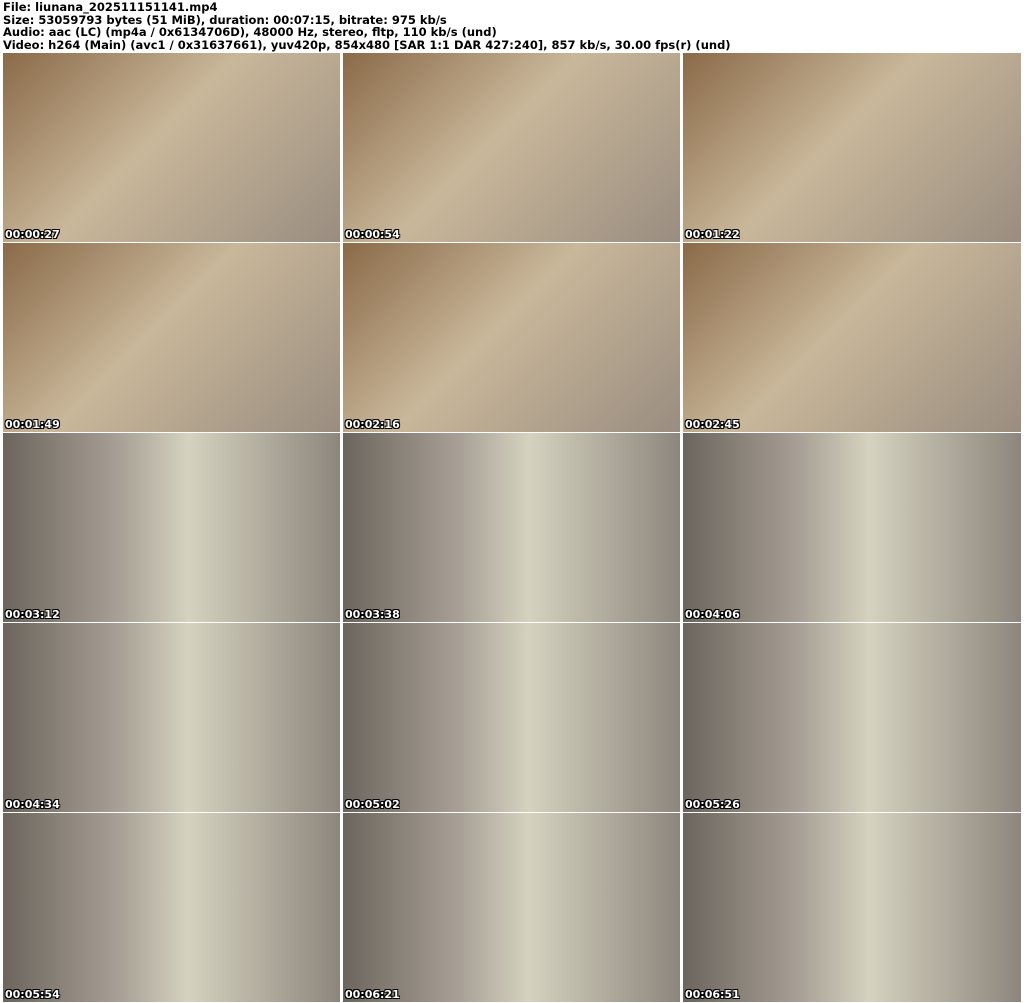 The height and width of the screenshot is (1003, 1024). Describe the element at coordinates (171, 907) in the screenshot. I see `video-thumbnail: 00:05:54` at that location.